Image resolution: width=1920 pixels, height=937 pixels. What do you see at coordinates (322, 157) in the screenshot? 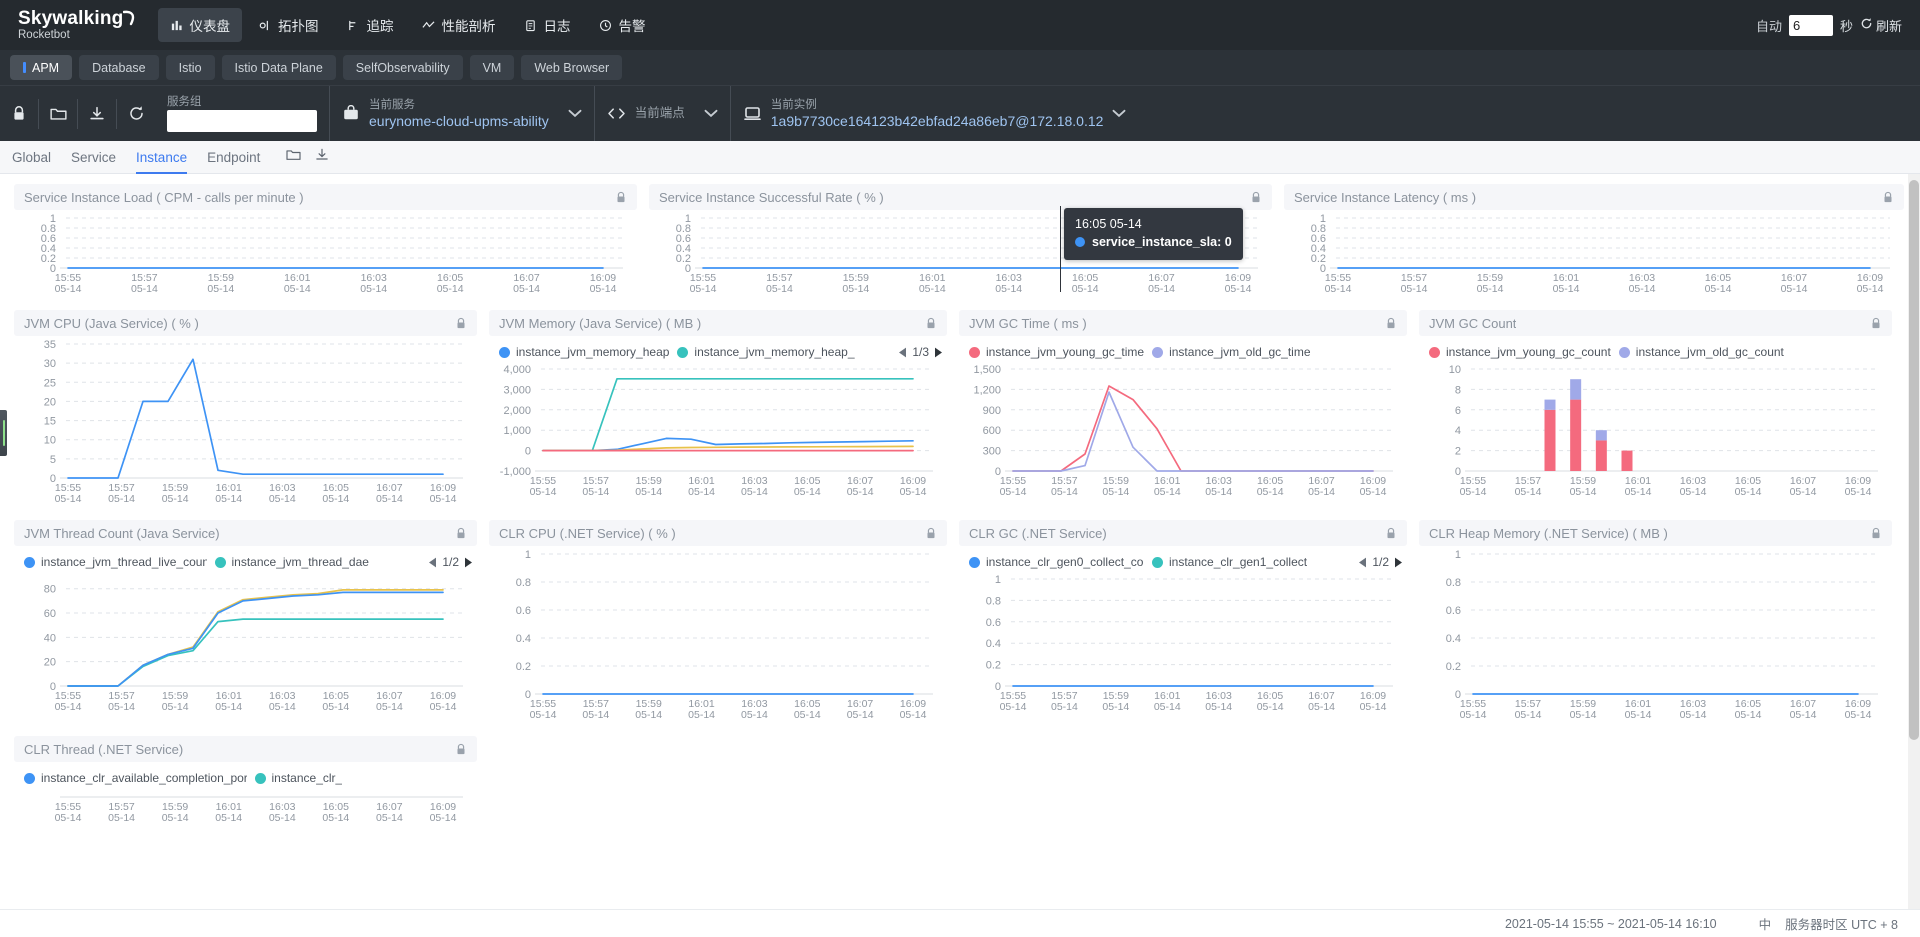
I see `download-icon` at bounding box center [322, 157].